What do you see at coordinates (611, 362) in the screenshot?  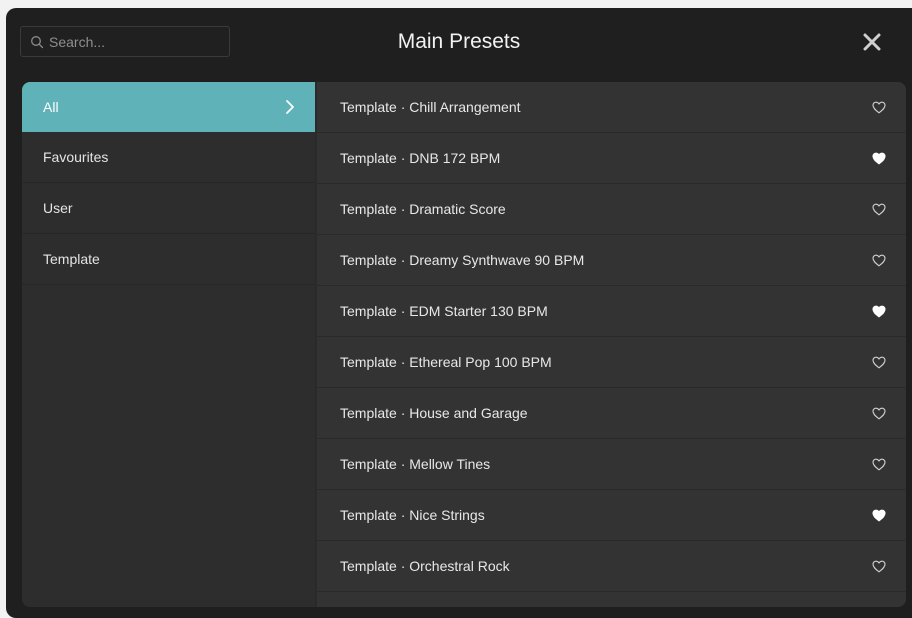 I see `preset-row: Template · Ethereal Pop 100 BPM` at bounding box center [611, 362].